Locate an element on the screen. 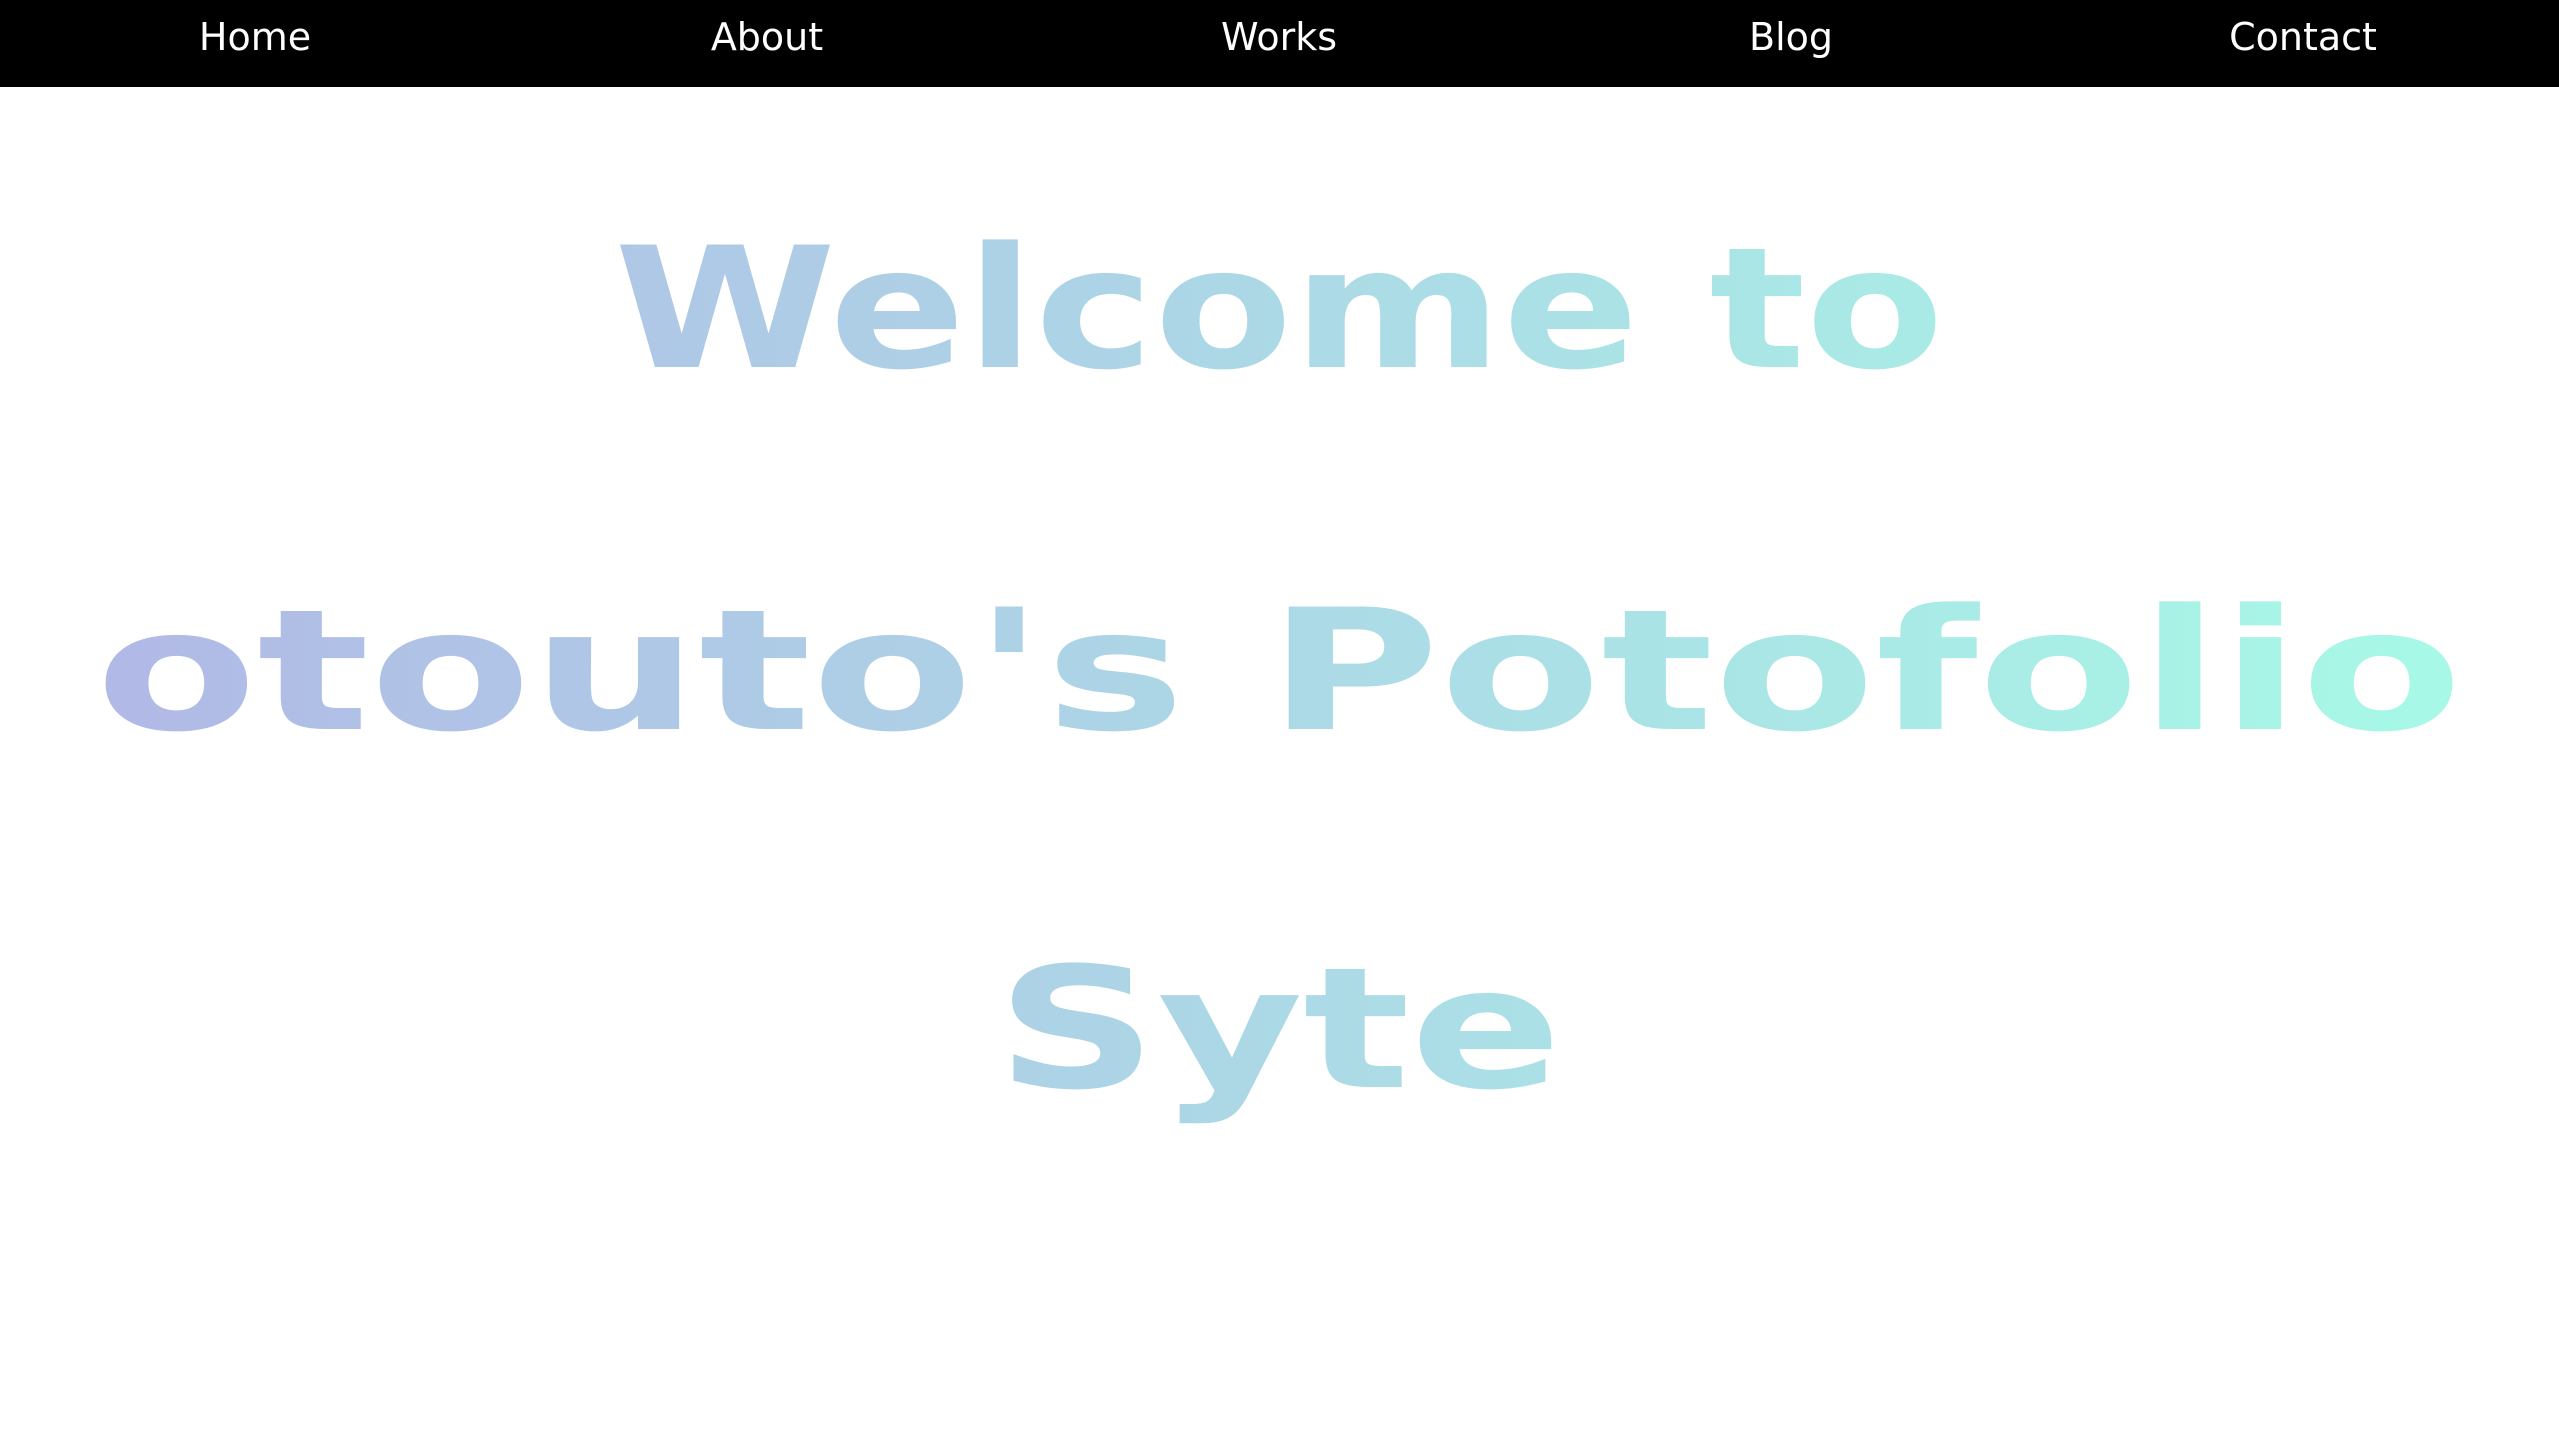  nav-link-about: About is located at coordinates (767, 37).